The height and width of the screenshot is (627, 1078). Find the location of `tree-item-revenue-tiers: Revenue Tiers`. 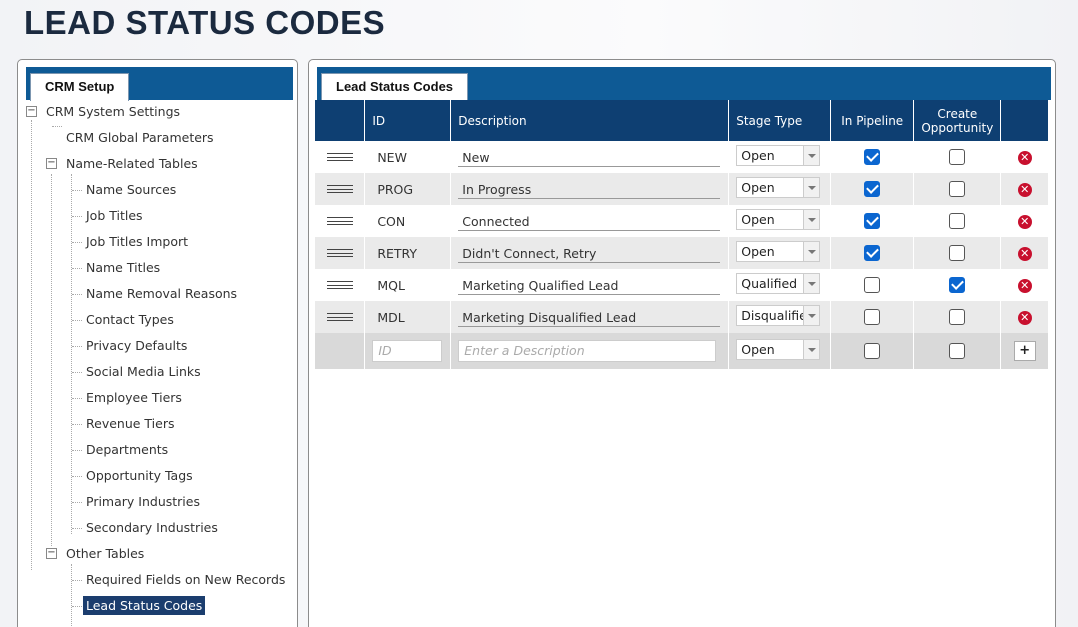

tree-item-revenue-tiers: Revenue Tiers is located at coordinates (130, 424).